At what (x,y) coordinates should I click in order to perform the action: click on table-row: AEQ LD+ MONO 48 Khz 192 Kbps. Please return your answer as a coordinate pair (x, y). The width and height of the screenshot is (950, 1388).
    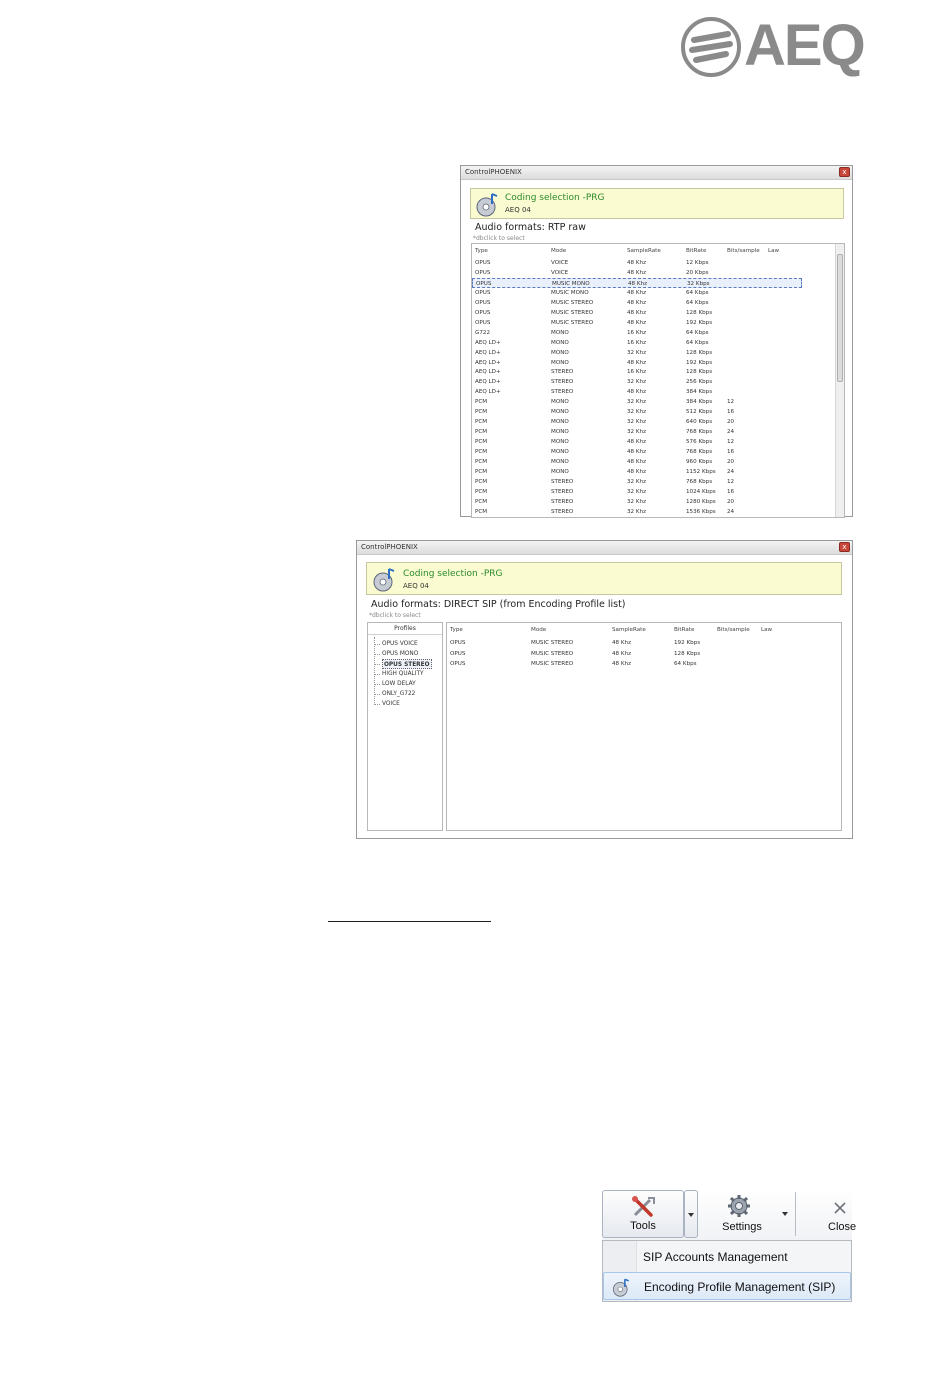
    Looking at the image, I should click on (658, 363).